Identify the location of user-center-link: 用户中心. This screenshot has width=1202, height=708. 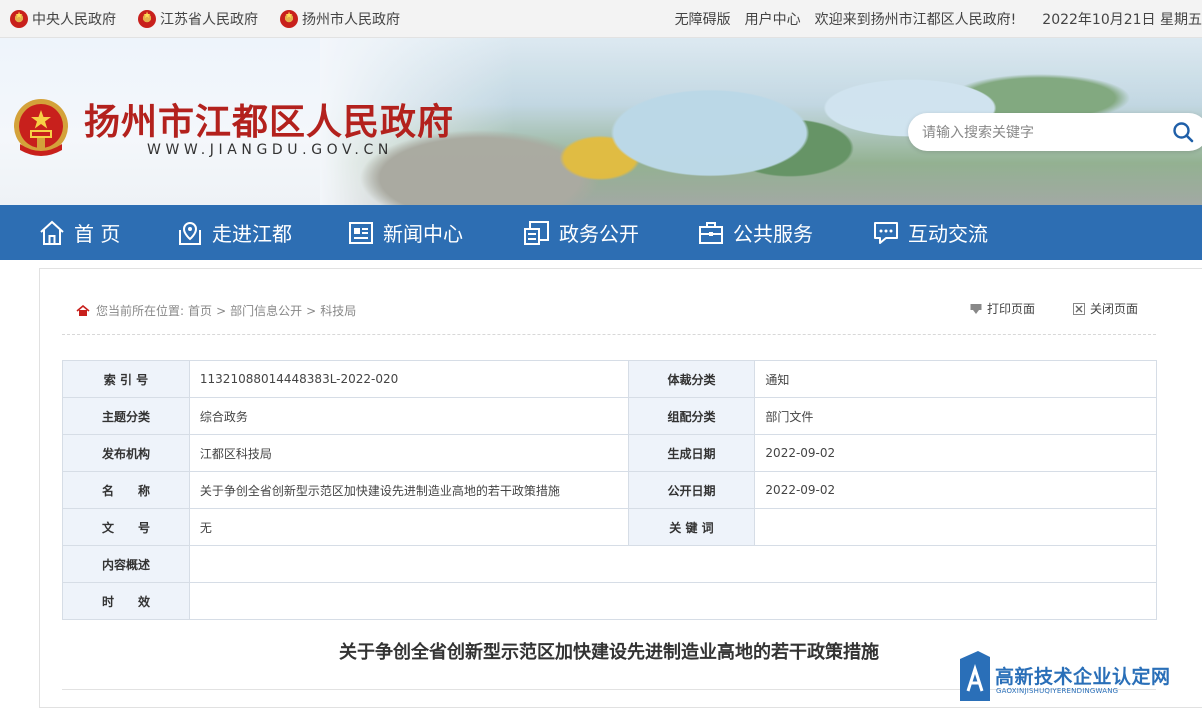
(773, 19).